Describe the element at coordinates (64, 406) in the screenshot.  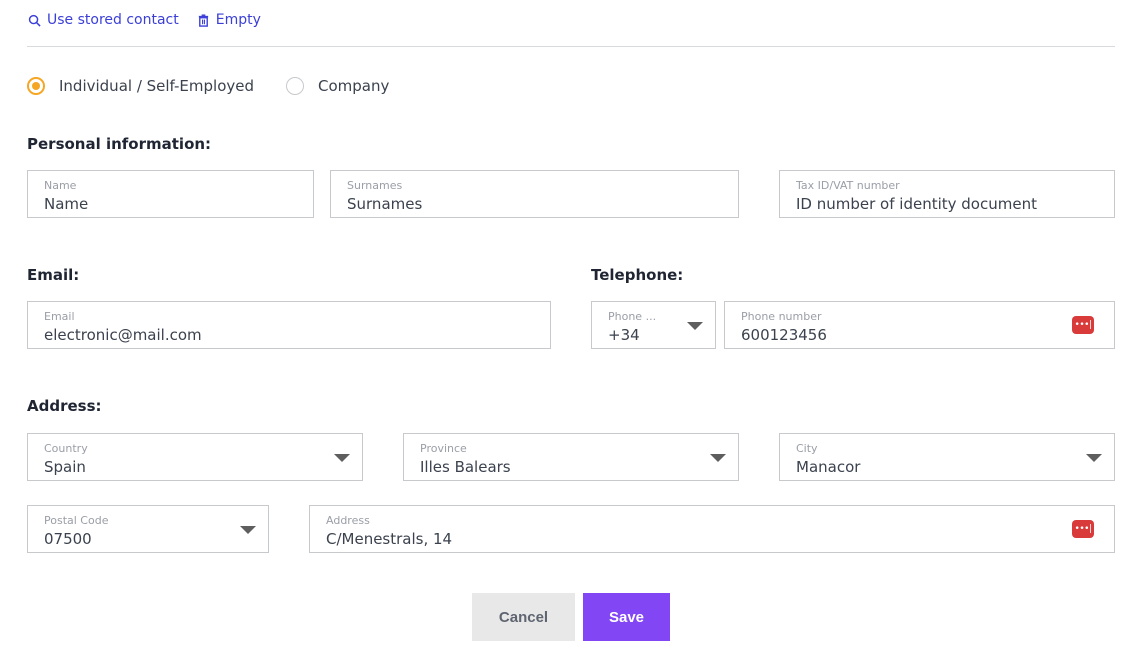
I see `address-heading: Address:` at that location.